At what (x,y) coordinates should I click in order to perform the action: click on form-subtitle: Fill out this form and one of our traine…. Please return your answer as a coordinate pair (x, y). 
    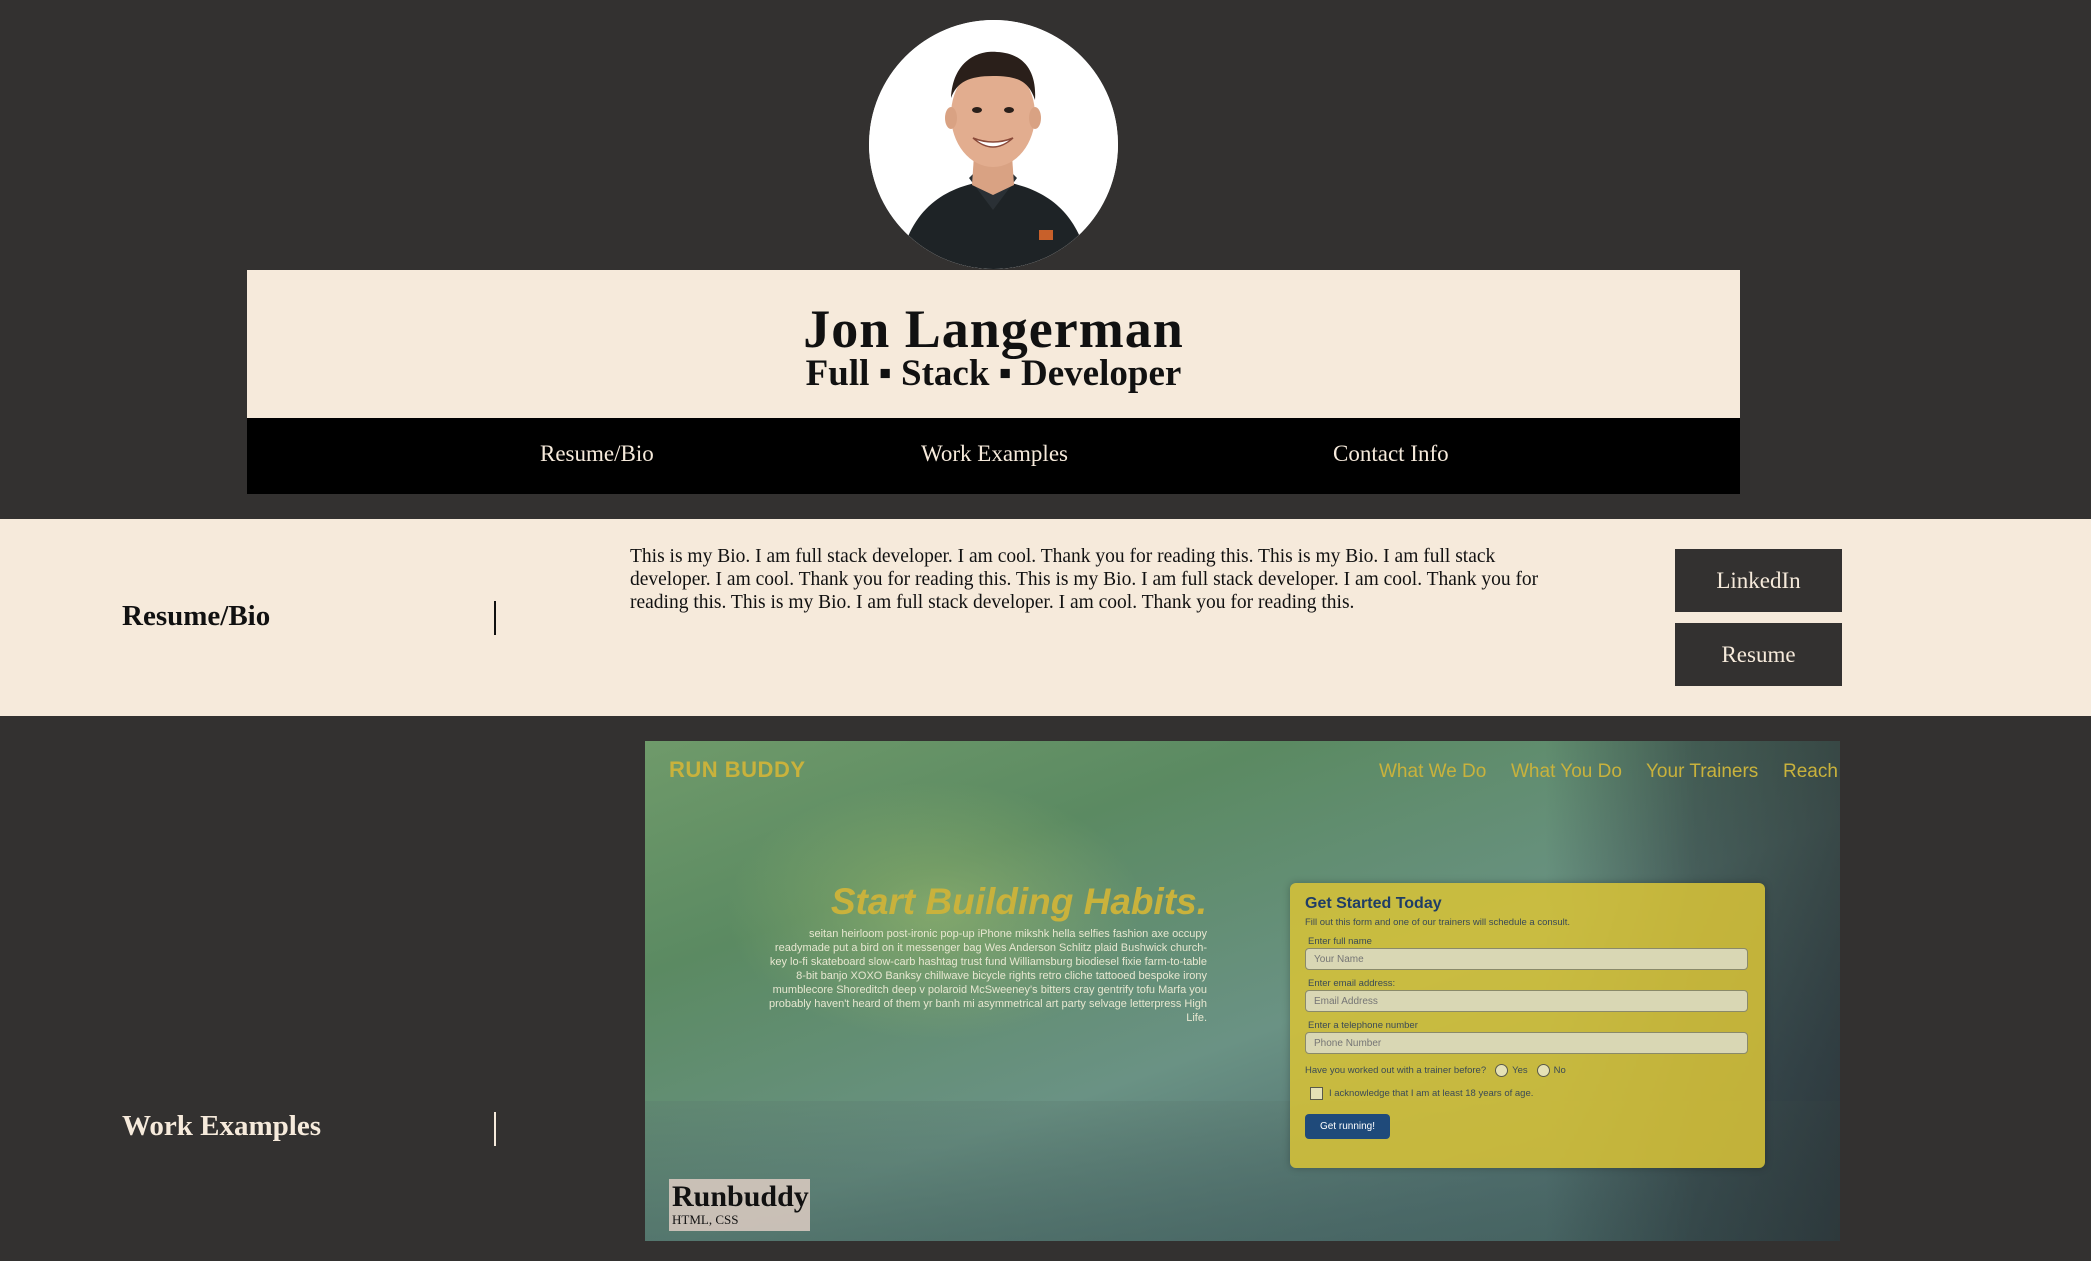
    Looking at the image, I should click on (1438, 922).